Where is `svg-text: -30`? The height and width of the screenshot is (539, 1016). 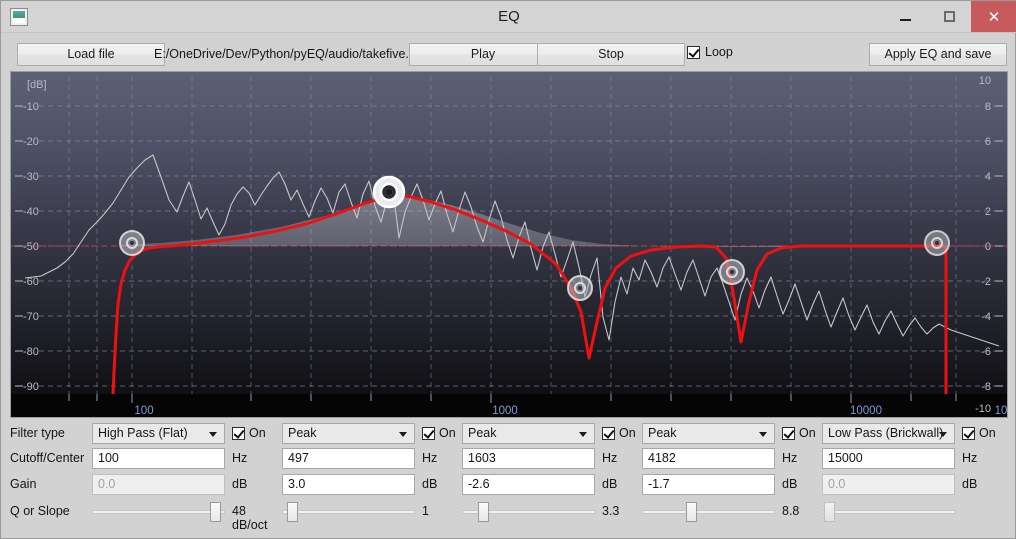
svg-text: -30 is located at coordinates (31, 177).